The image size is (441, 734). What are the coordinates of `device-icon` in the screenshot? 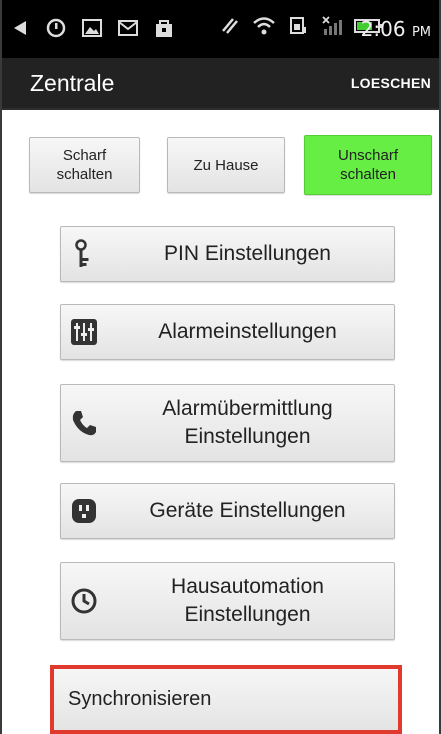 It's located at (84, 511).